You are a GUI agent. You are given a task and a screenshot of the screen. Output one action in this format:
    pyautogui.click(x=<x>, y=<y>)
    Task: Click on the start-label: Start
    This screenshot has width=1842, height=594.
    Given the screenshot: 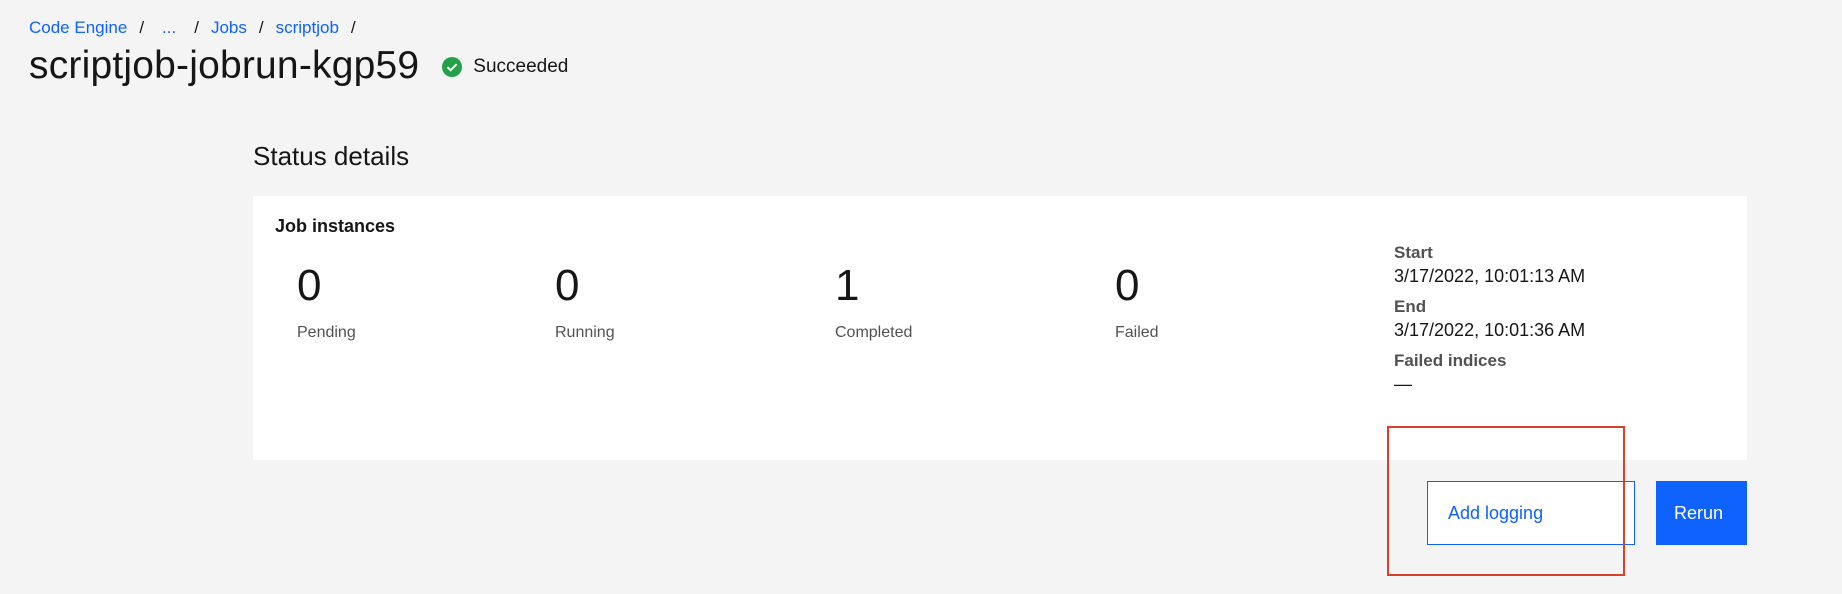 What is the action you would take?
    pyautogui.click(x=1413, y=252)
    